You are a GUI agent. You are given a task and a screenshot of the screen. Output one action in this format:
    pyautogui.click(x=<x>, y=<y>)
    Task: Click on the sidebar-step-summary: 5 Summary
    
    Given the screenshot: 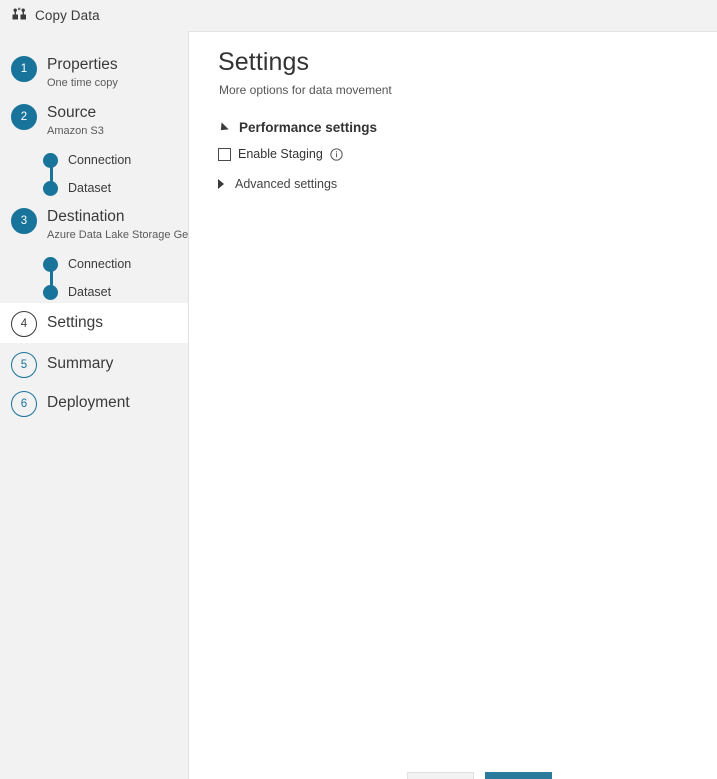 What is the action you would take?
    pyautogui.click(x=94, y=364)
    